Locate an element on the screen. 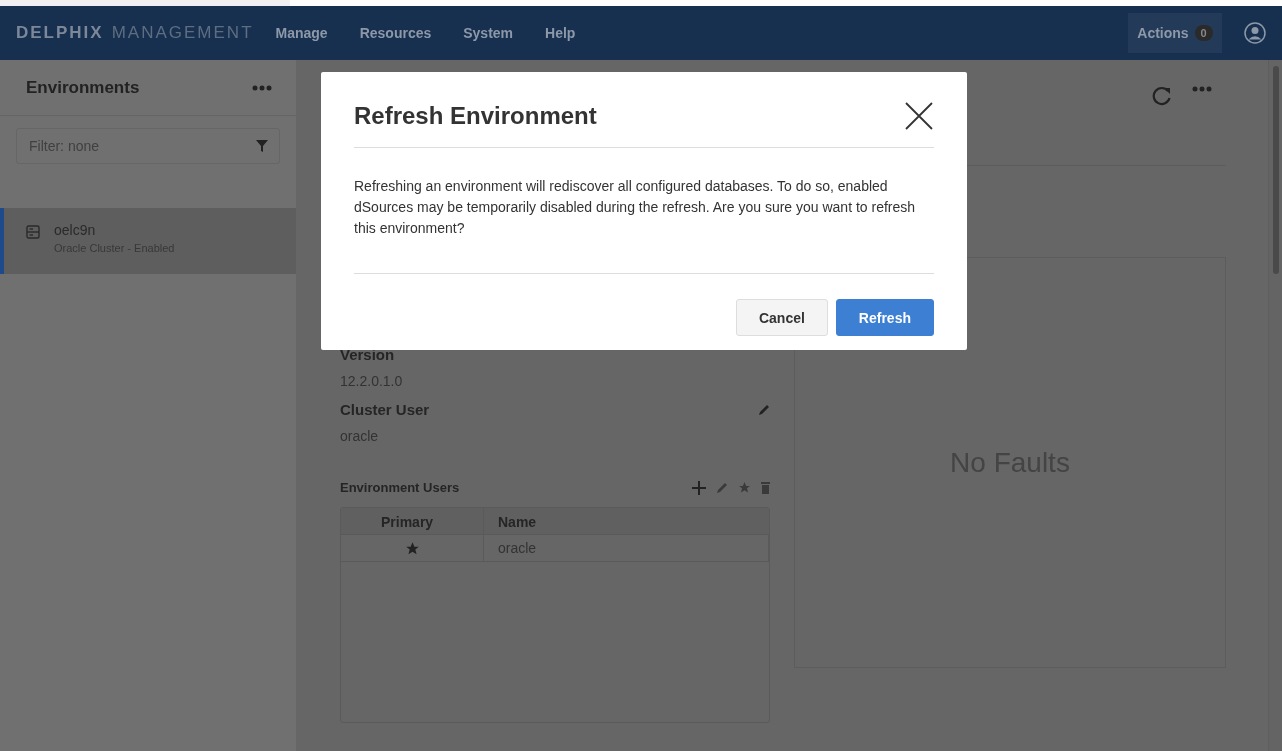 The height and width of the screenshot is (751, 1282). dialog-title: Refresh Environment is located at coordinates (475, 115).